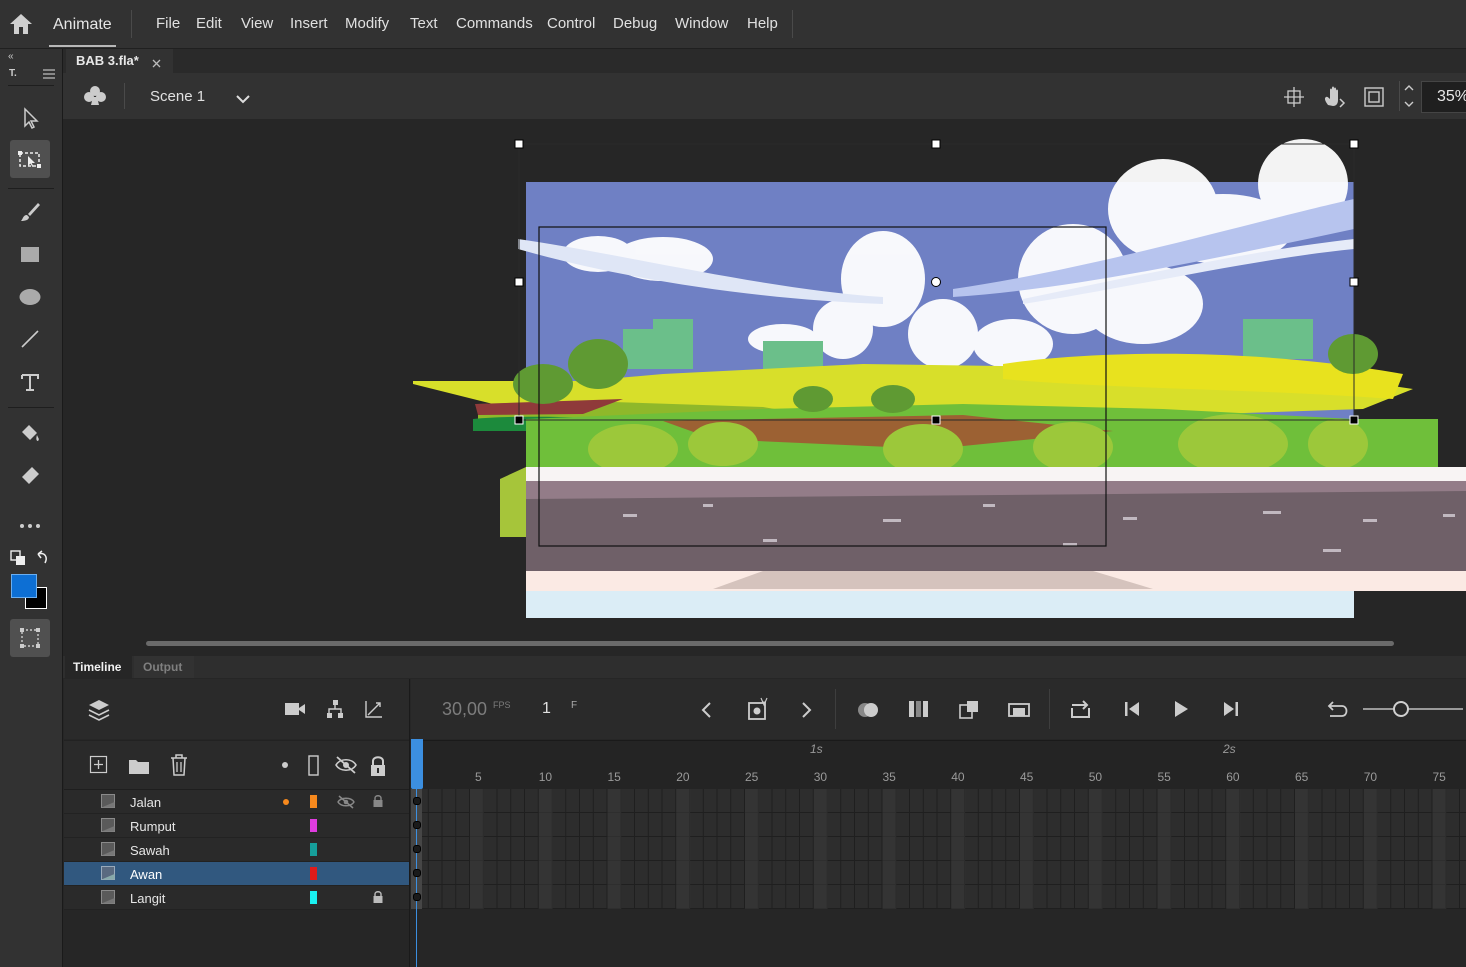  Describe the element at coordinates (417, 764) in the screenshot. I see `playhead` at that location.